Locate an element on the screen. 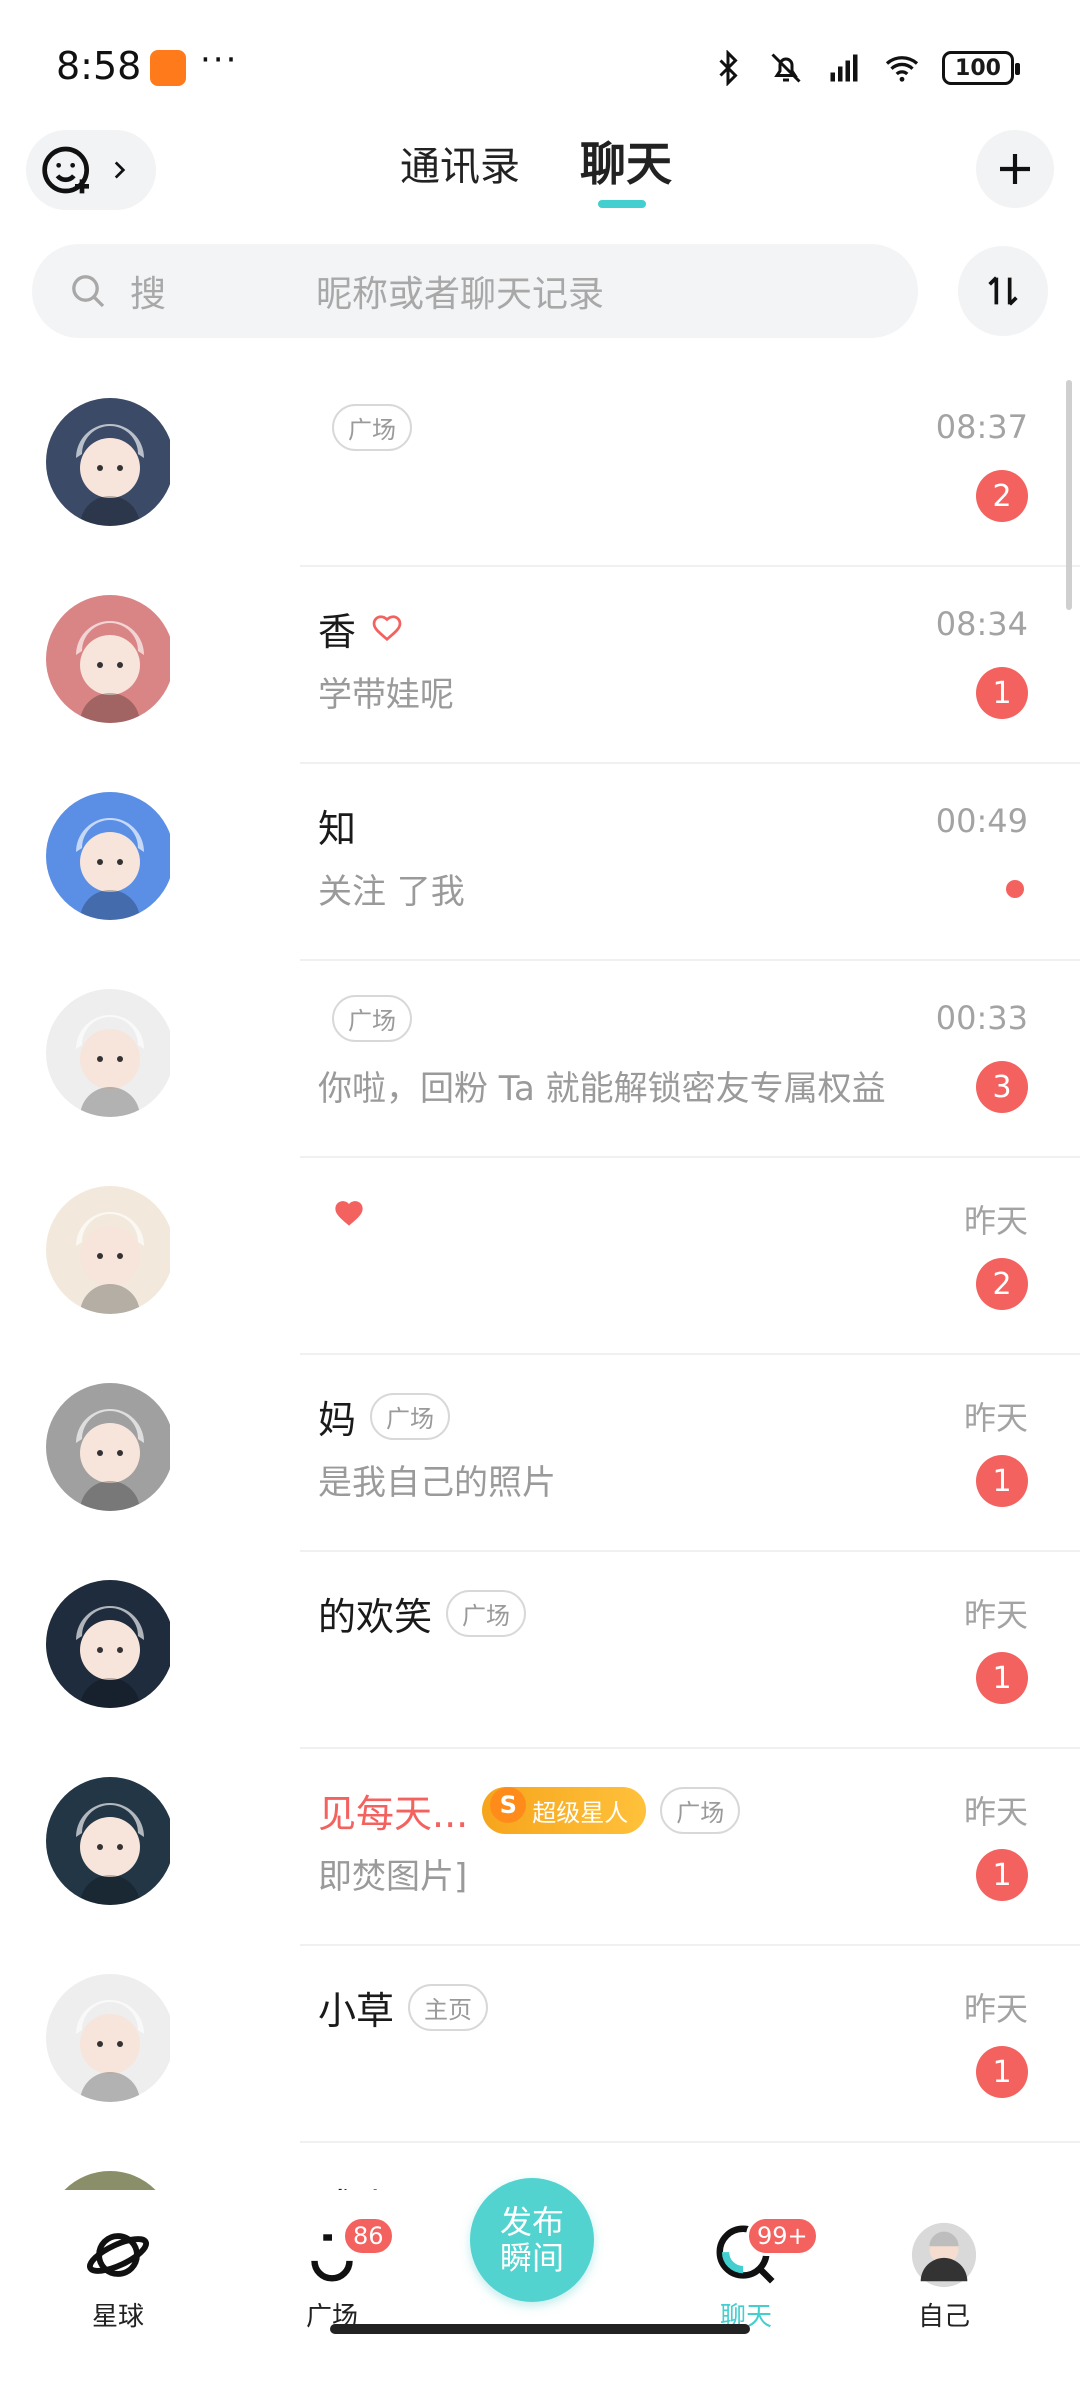  nav-planet: 星球 is located at coordinates (118, 2276).